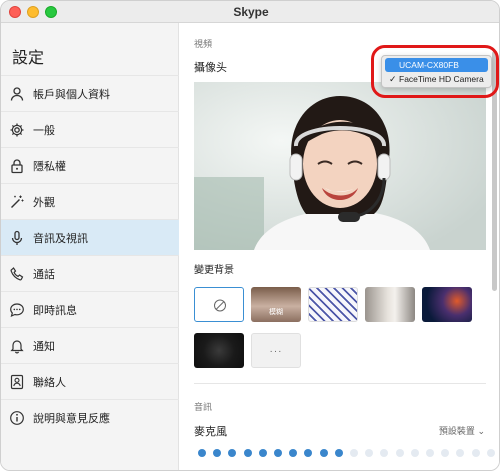  What do you see at coordinates (44, 346) in the screenshot?
I see `sidebar-item-label: 通知` at bounding box center [44, 346].